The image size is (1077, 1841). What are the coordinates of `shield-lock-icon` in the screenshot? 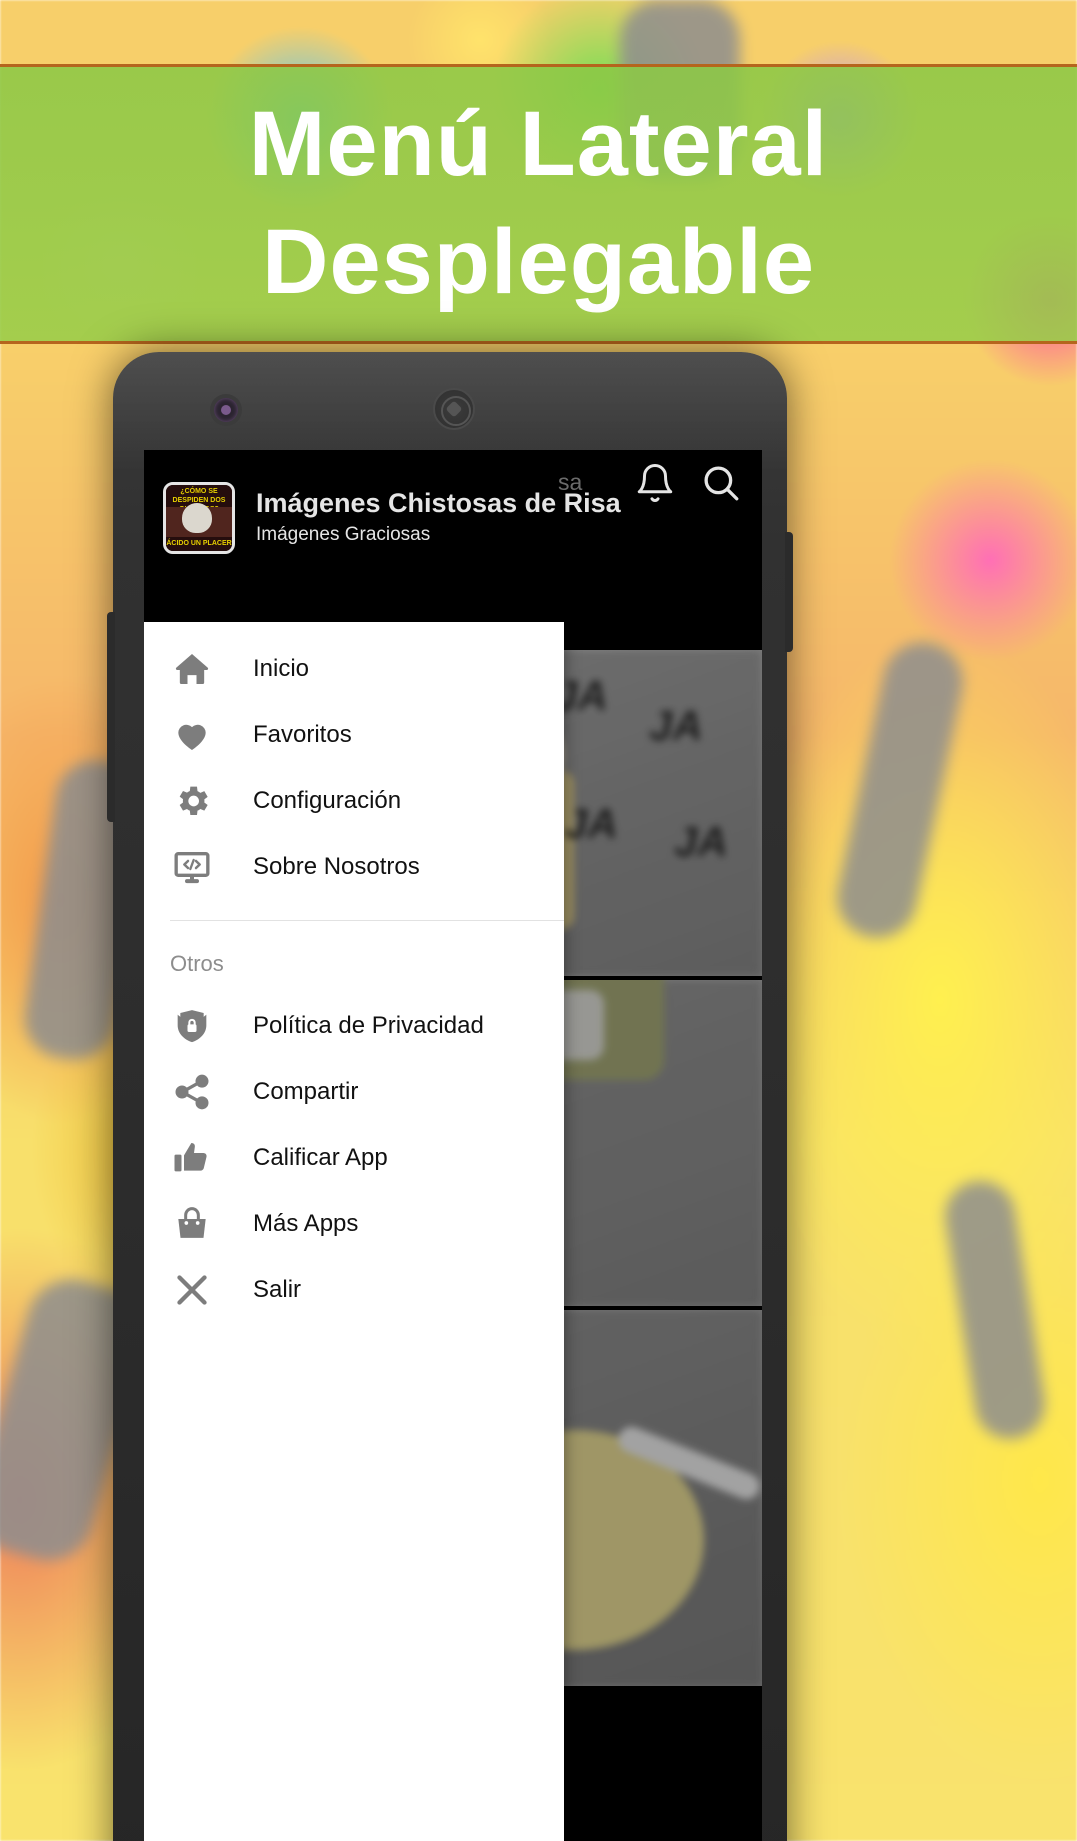 It's located at (192, 1026).